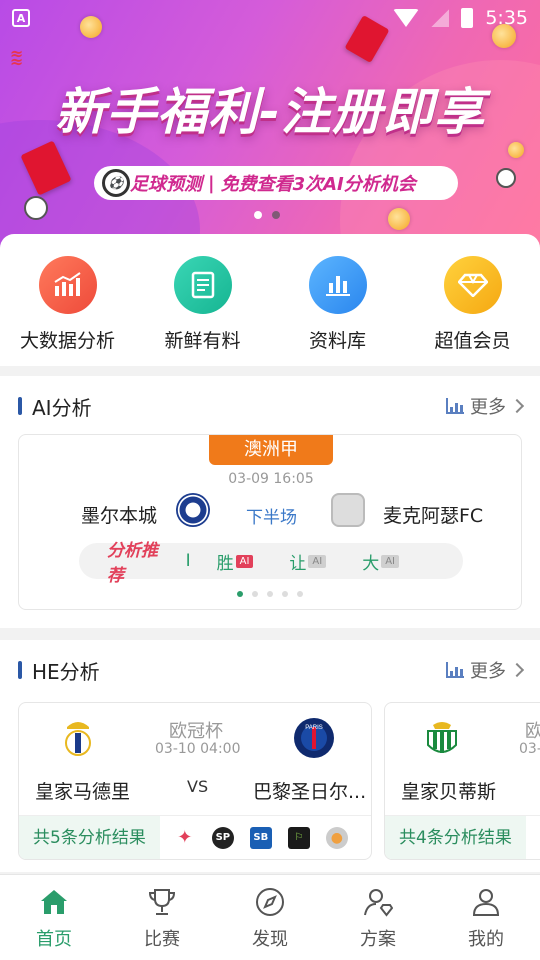 This screenshot has width=540, height=960. I want to click on banner-subtitle-part2: 免费查看3次AI分析机会, so click(318, 184).